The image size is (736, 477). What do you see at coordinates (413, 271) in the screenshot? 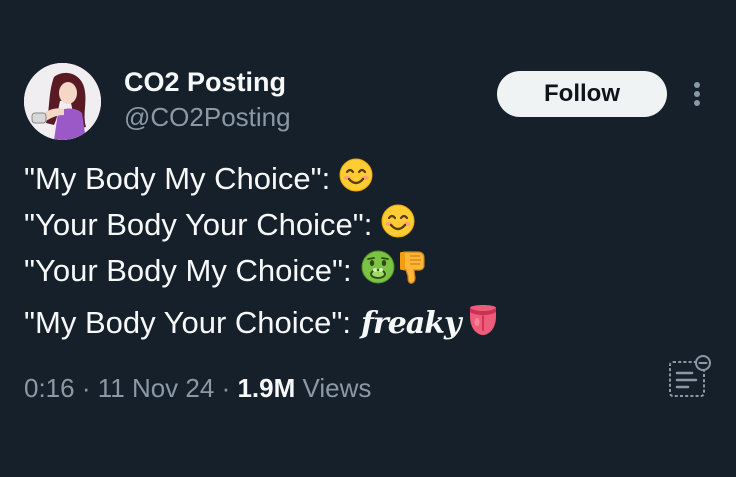
I see `thumbs-down-icon` at bounding box center [413, 271].